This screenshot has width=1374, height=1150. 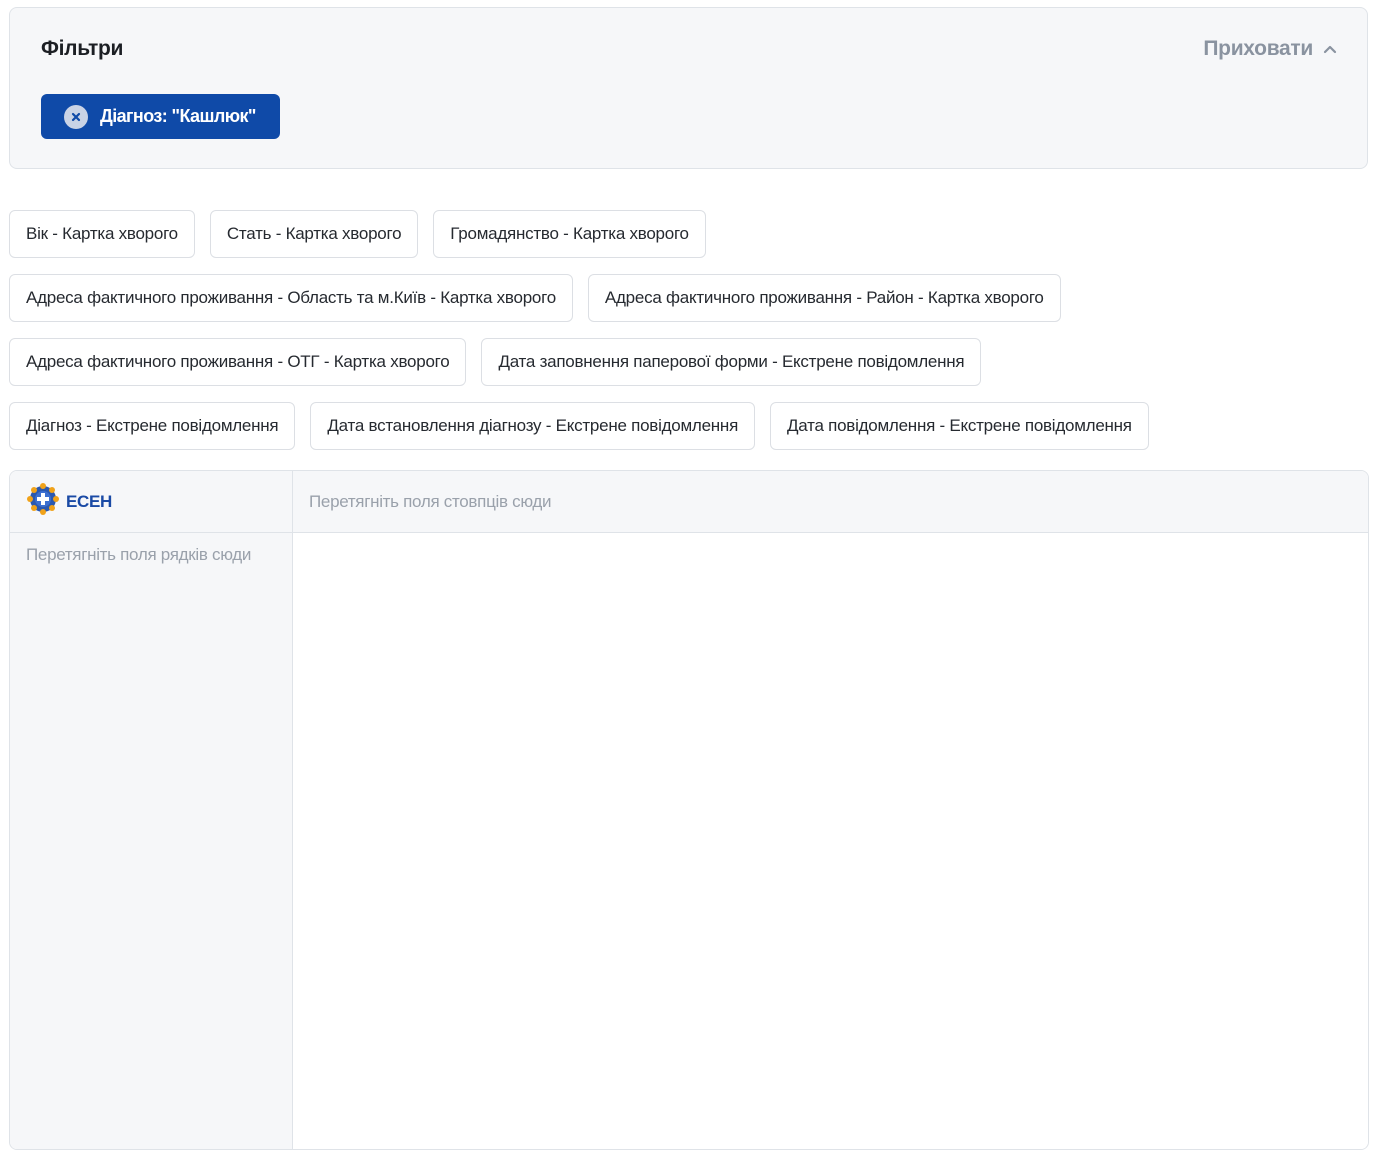 What do you see at coordinates (1330, 49) in the screenshot?
I see `chevron-up-icon` at bounding box center [1330, 49].